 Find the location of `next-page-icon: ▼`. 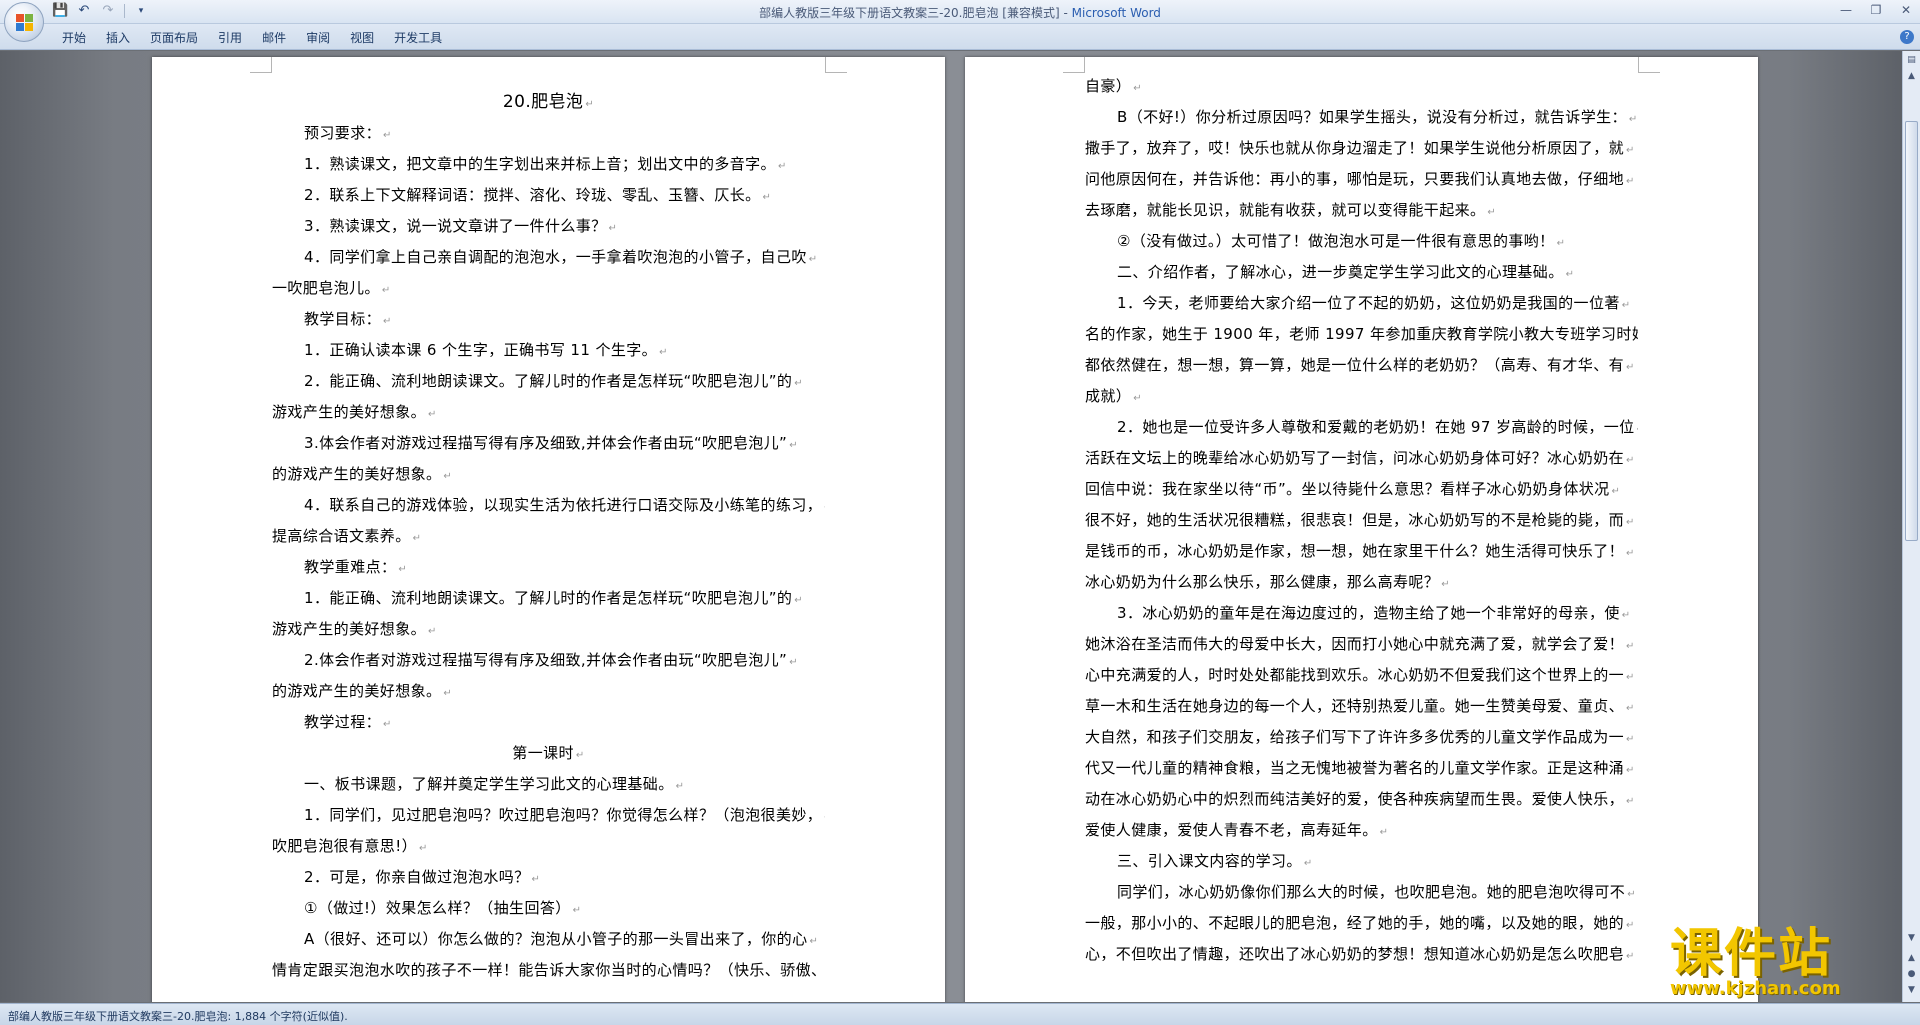

next-page-icon: ▼ is located at coordinates (1911, 990).